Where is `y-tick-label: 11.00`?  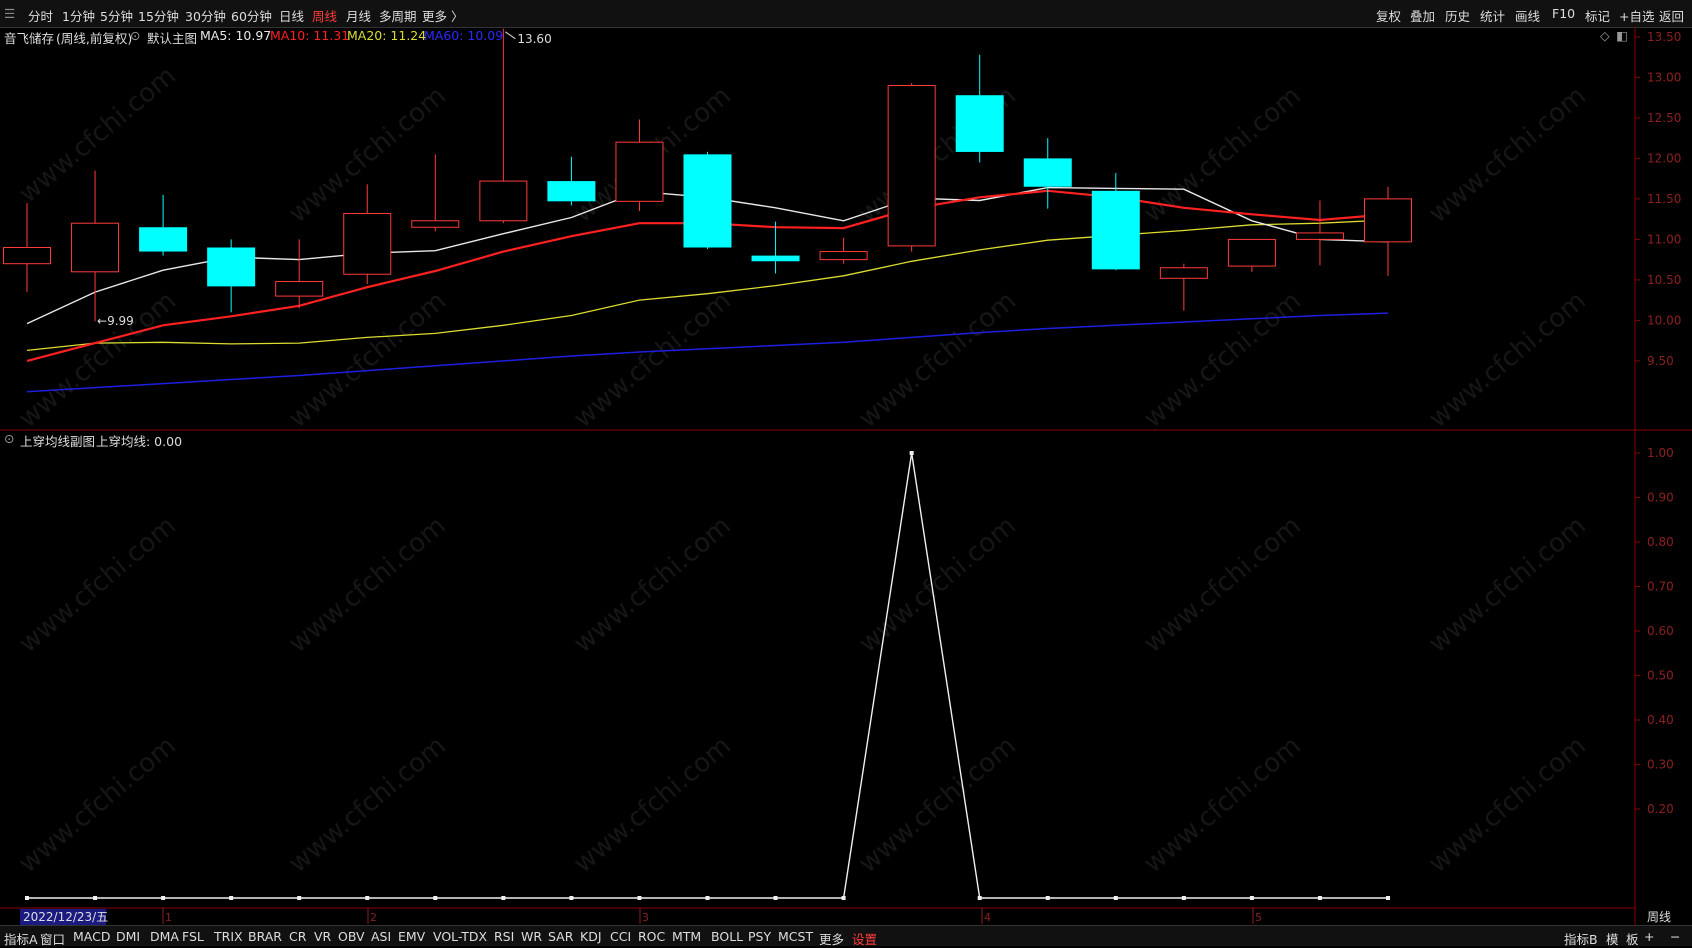 y-tick-label: 11.00 is located at coordinates (1664, 239).